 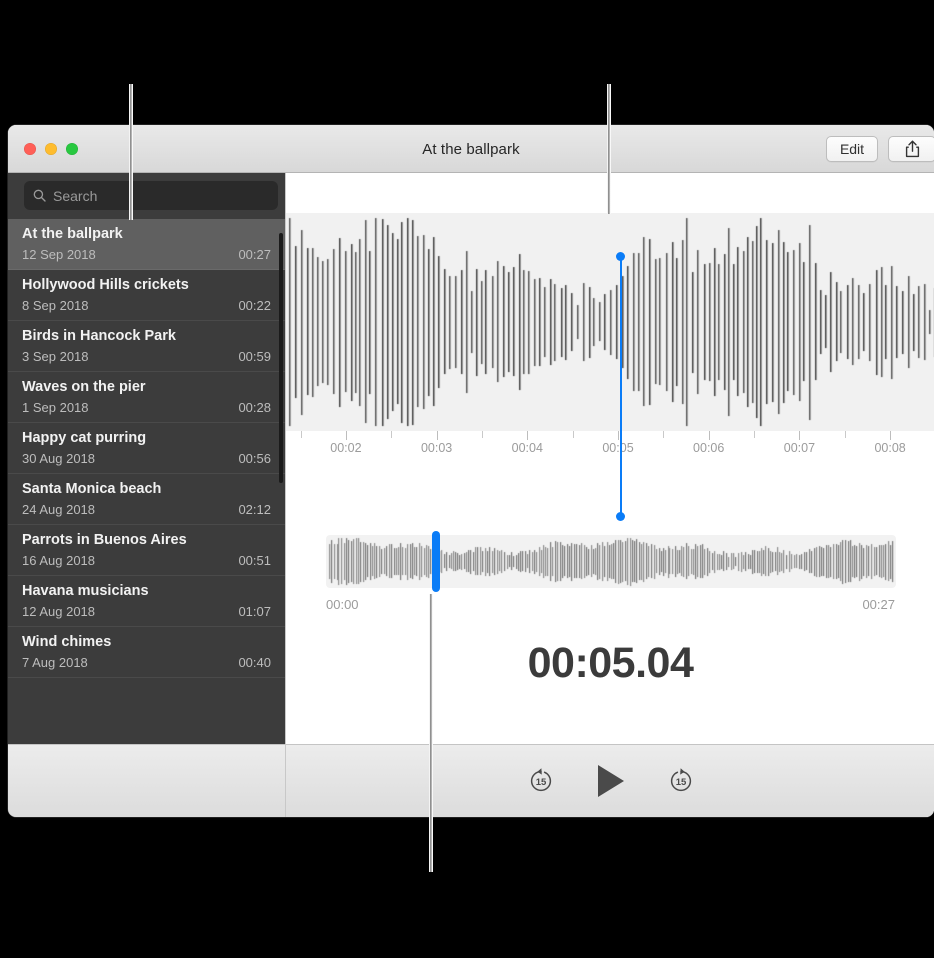 What do you see at coordinates (878, 604) in the screenshot?
I see `overview-end-time: 00:27` at bounding box center [878, 604].